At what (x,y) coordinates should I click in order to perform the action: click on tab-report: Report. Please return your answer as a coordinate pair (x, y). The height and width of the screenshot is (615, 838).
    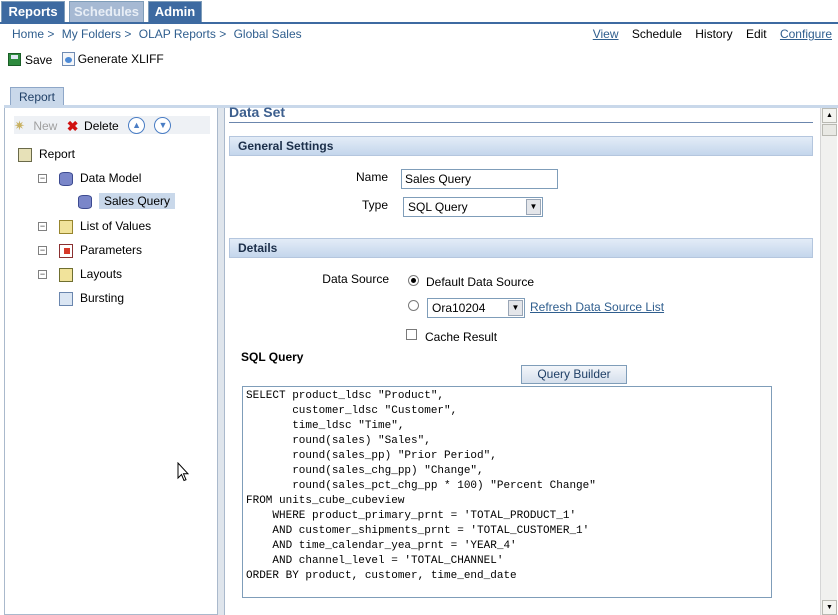
    Looking at the image, I should click on (37, 97).